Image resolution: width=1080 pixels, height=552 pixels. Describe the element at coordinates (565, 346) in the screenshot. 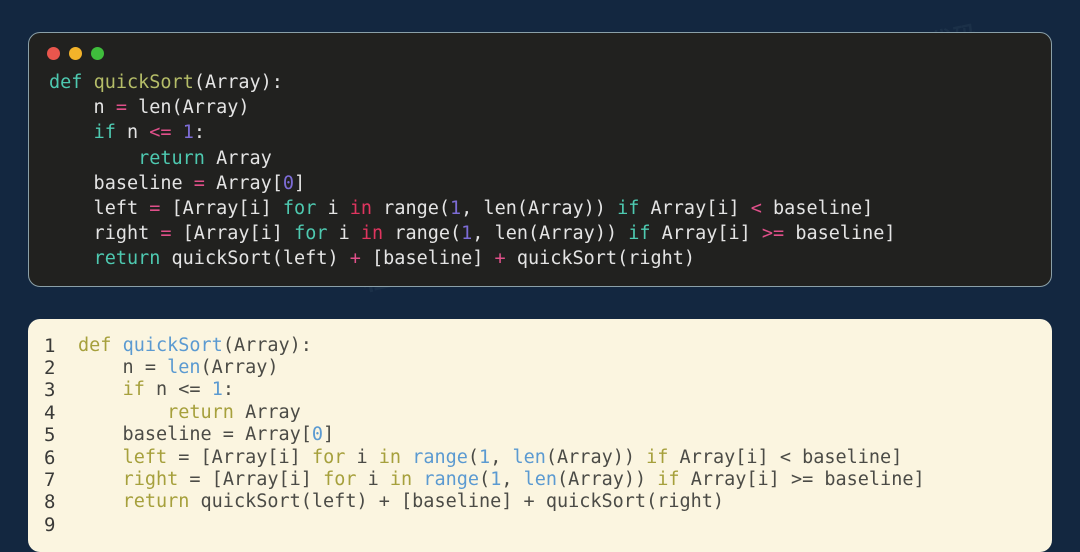

I see `code-line: def quickSort(Array):` at that location.